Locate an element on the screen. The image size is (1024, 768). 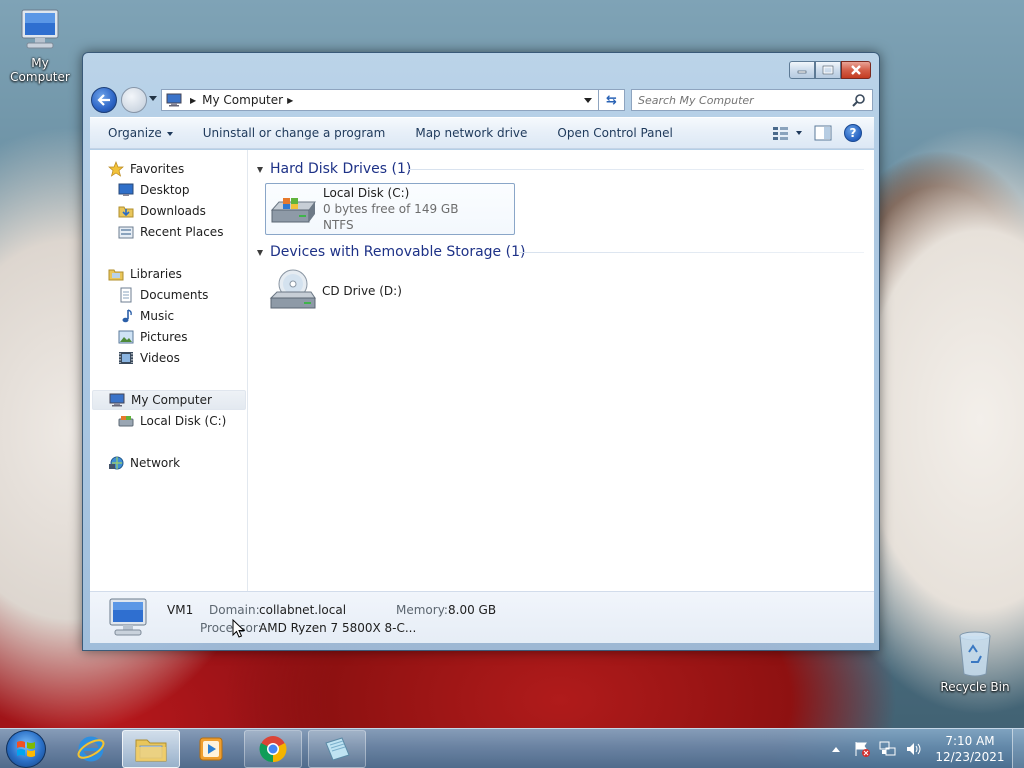
desktop-folder-icon is located at coordinates (126, 190).